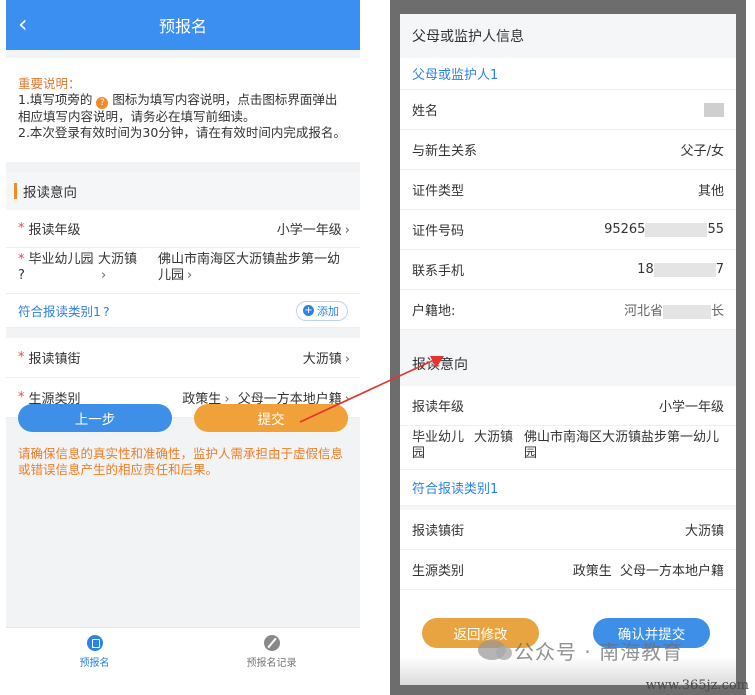  I want to click on add-category-button: + 添加, so click(322, 310).